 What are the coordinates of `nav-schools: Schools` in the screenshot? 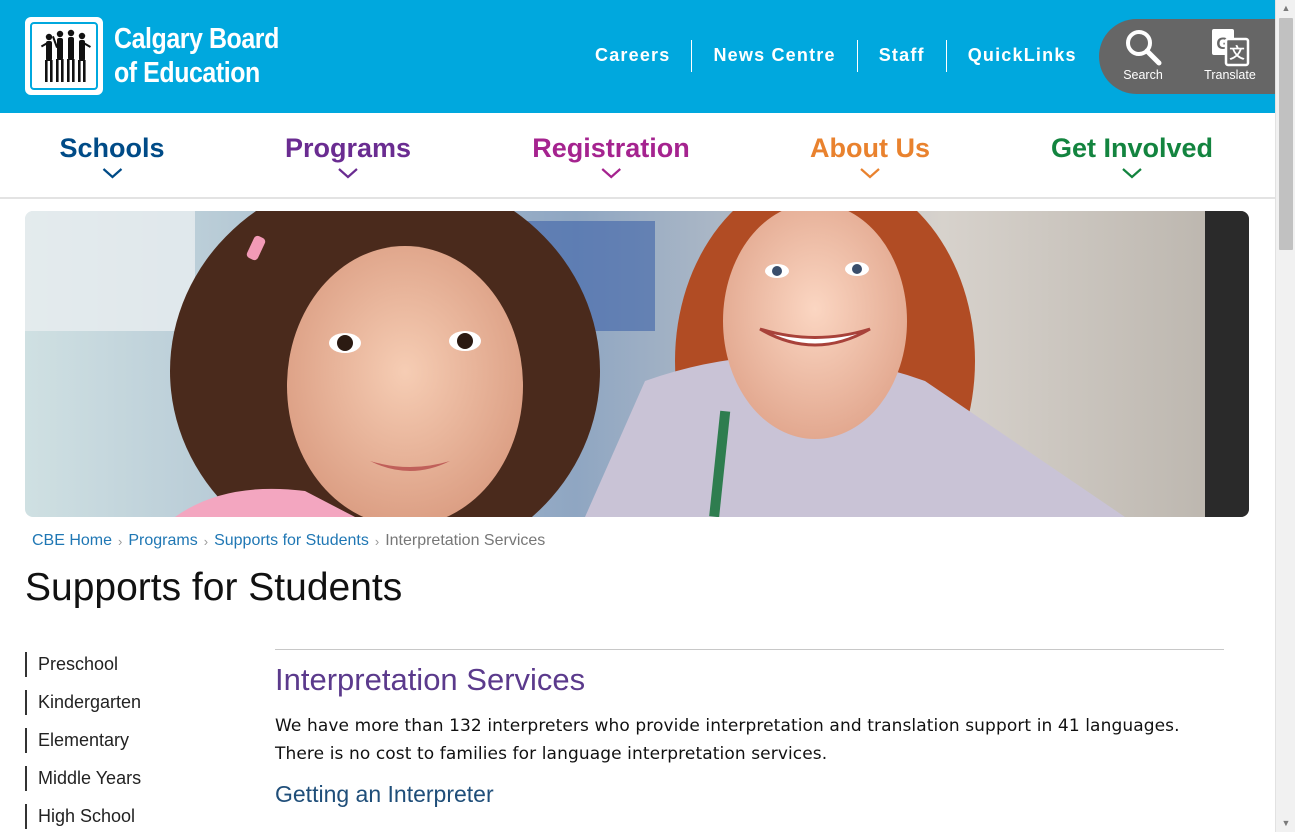 It's located at (112, 156).